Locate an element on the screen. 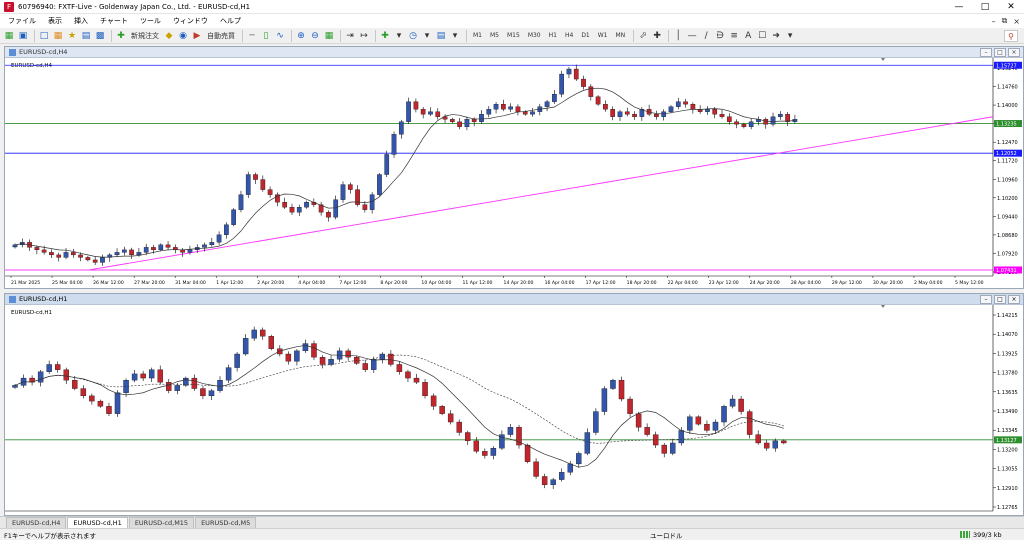 The height and width of the screenshot is (540, 1024). menu-item: ツール is located at coordinates (150, 21).